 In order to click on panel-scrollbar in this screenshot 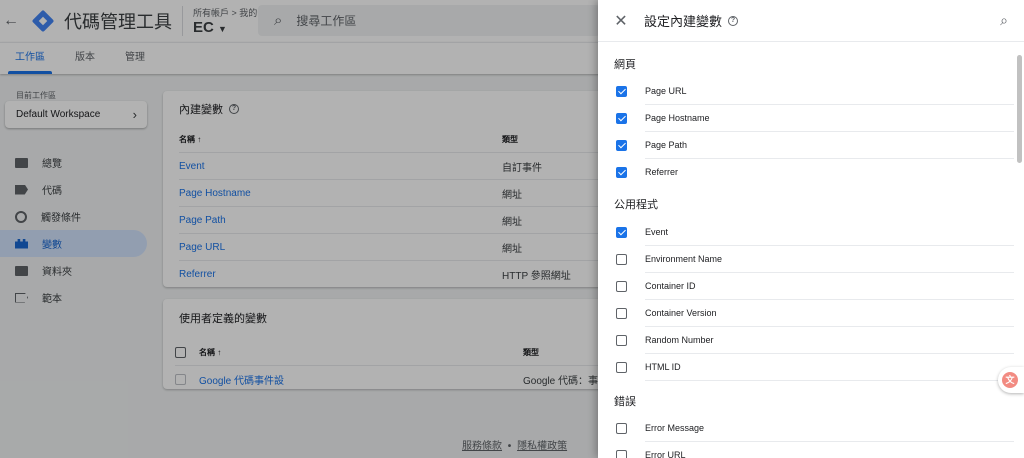, I will do `click(1019, 109)`.